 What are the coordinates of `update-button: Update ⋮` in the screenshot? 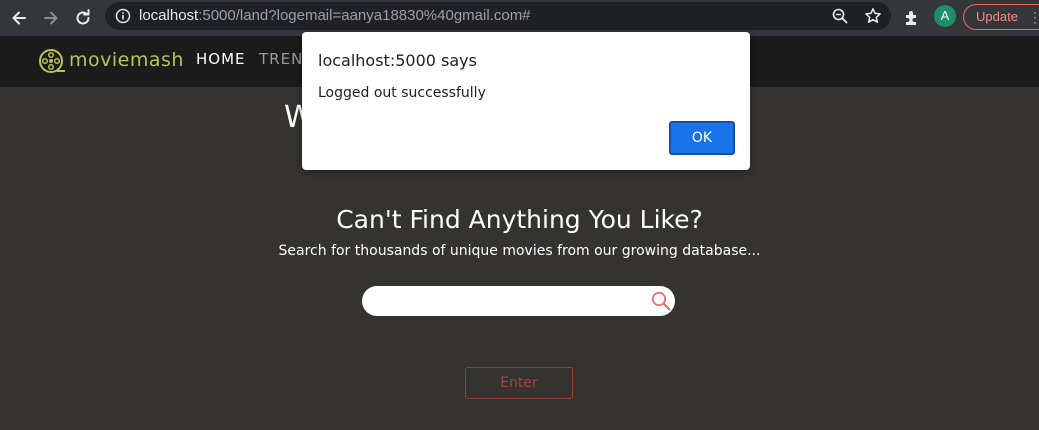 It's located at (1001, 17).